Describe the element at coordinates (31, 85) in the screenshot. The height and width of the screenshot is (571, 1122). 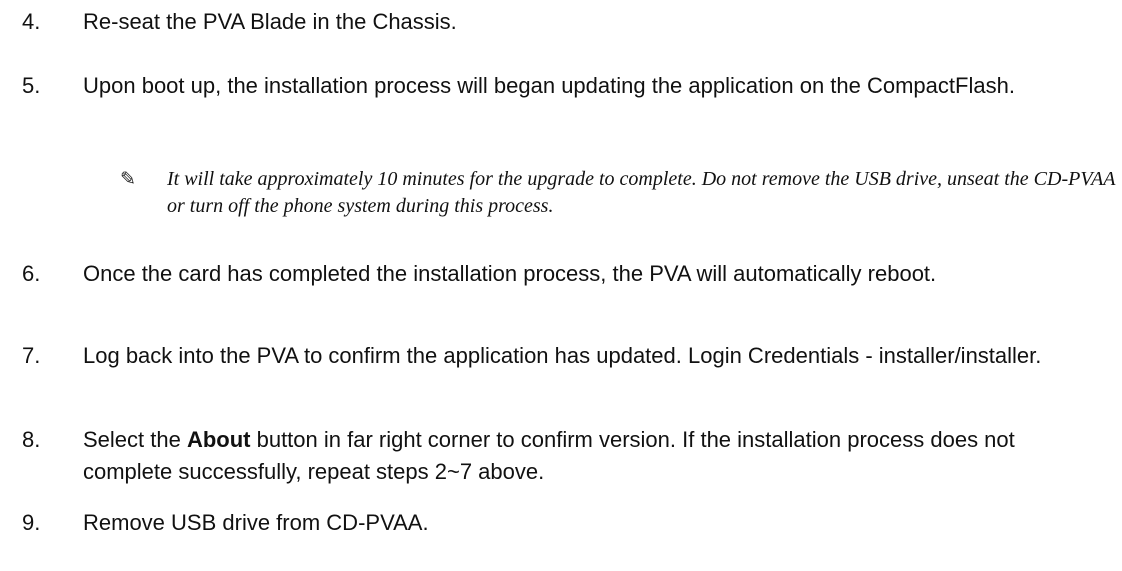
I see `step-number: 5.` at that location.